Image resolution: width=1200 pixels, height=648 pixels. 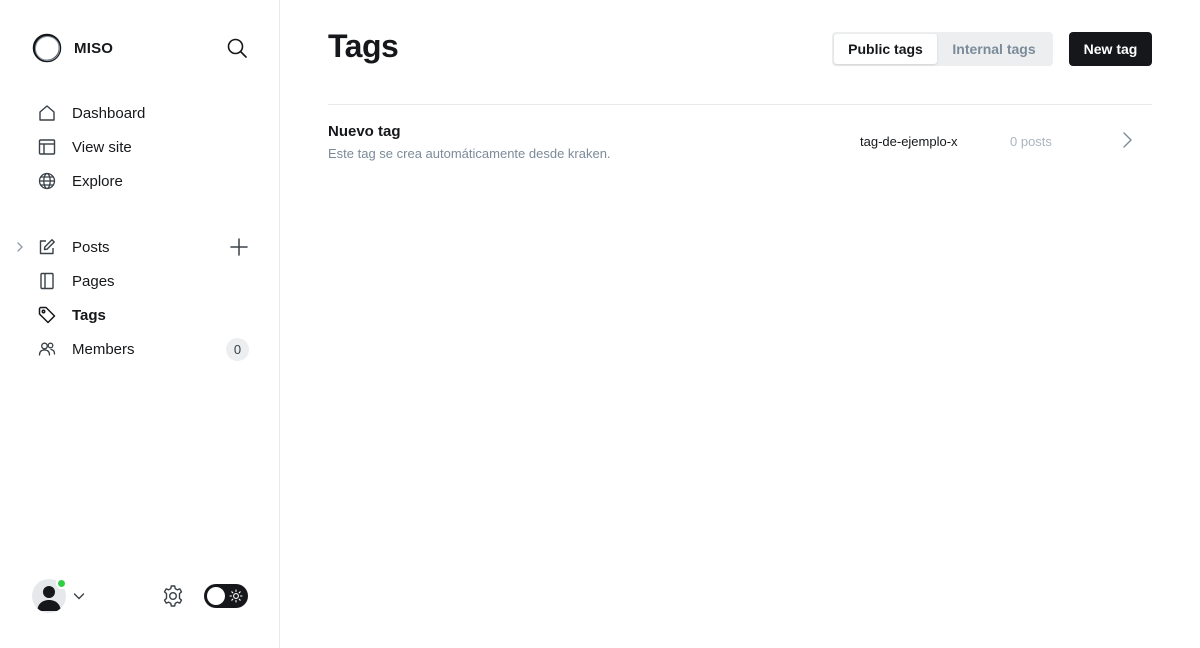 I want to click on tag-slug: tag-de-ejemplo-x, so click(x=909, y=141).